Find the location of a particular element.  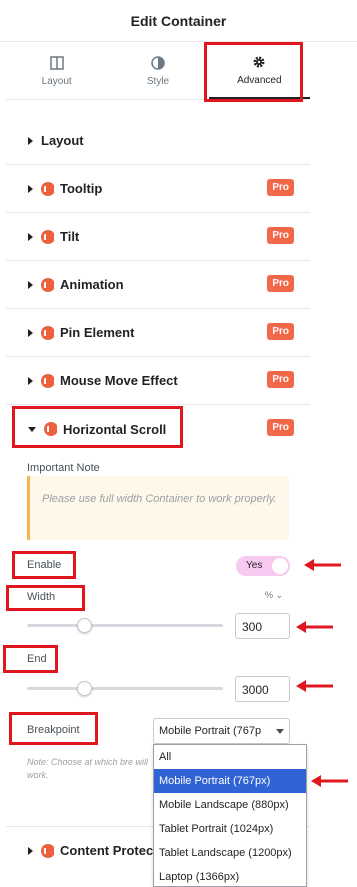

end-slider is located at coordinates (125, 688).